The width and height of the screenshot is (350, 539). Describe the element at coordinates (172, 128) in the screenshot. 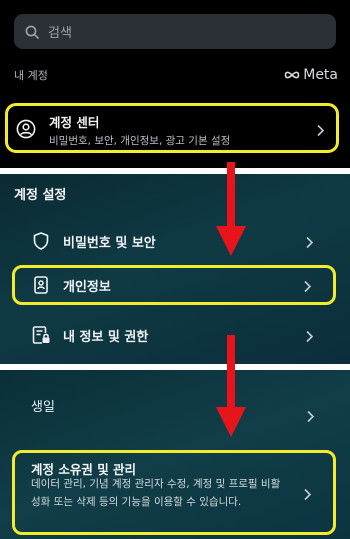

I see `account-center-item: 계정 센터 비밀번호, 보안, 개인정보, 광고 기본 설정` at that location.